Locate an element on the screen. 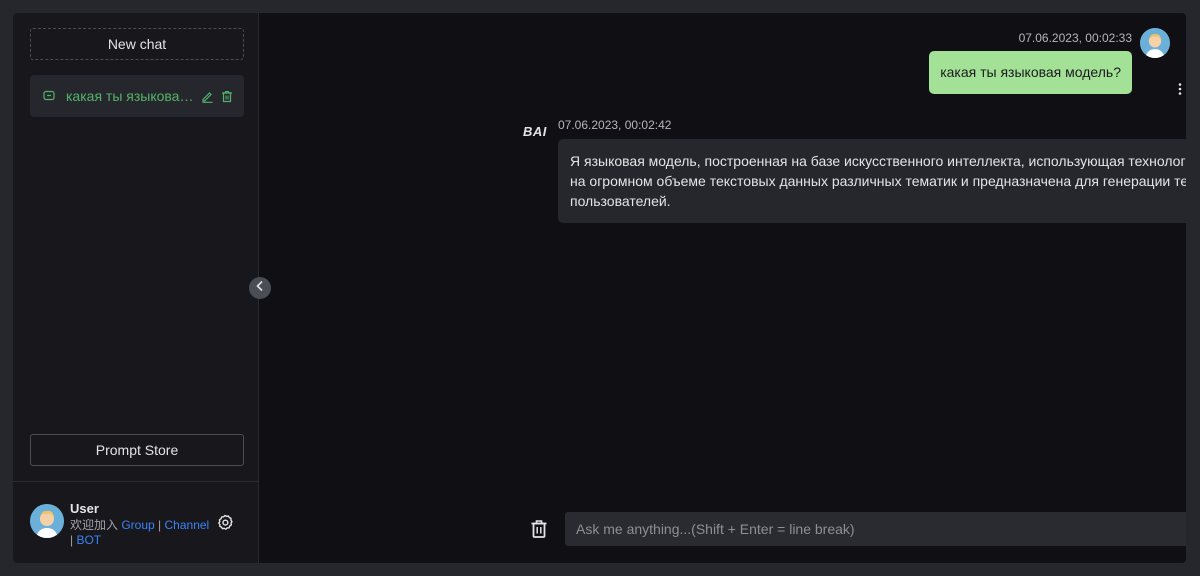 This screenshot has width=1200, height=576. message-timestamp: 07.06.2023, 00:02:33 is located at coordinates (1075, 38).